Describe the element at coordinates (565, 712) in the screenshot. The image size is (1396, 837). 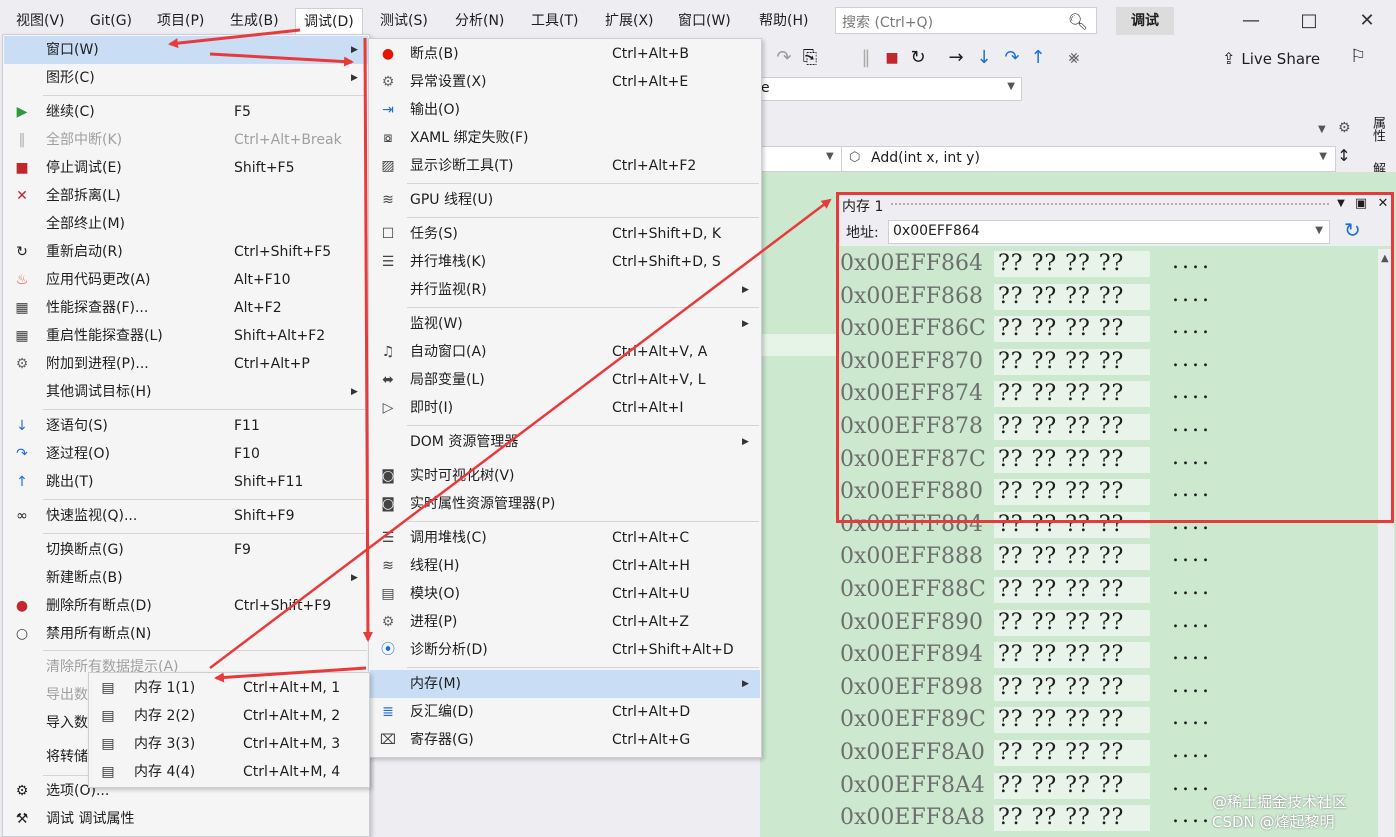
I see `window-menu-item: ≣ 反汇编(D) Ctrl+Alt+D` at that location.